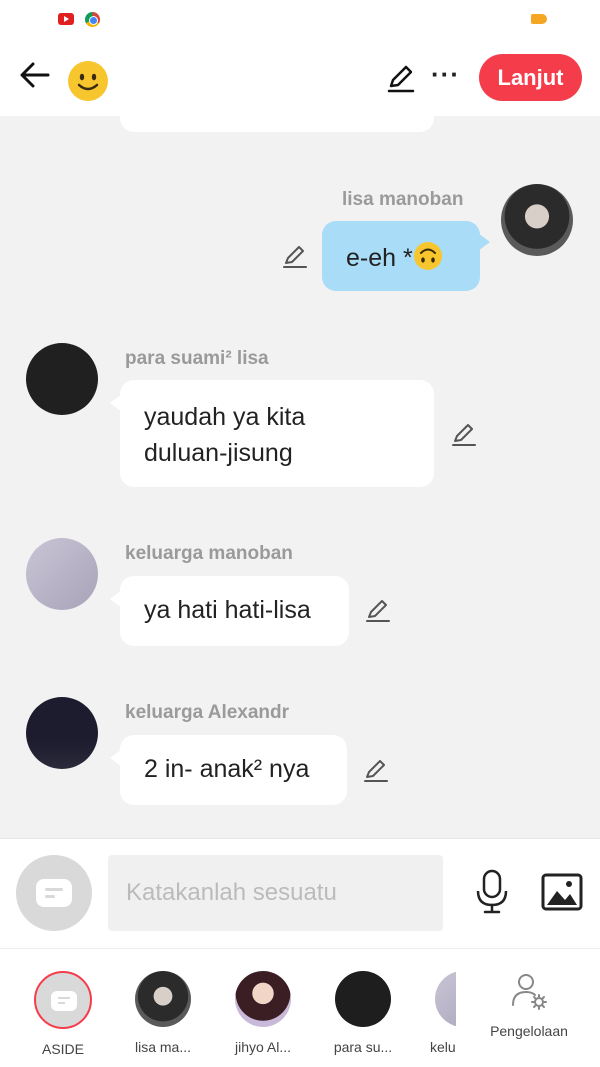 This screenshot has height=1067, width=600. I want to click on chat-header: ··· Lanjut, so click(300, 78).